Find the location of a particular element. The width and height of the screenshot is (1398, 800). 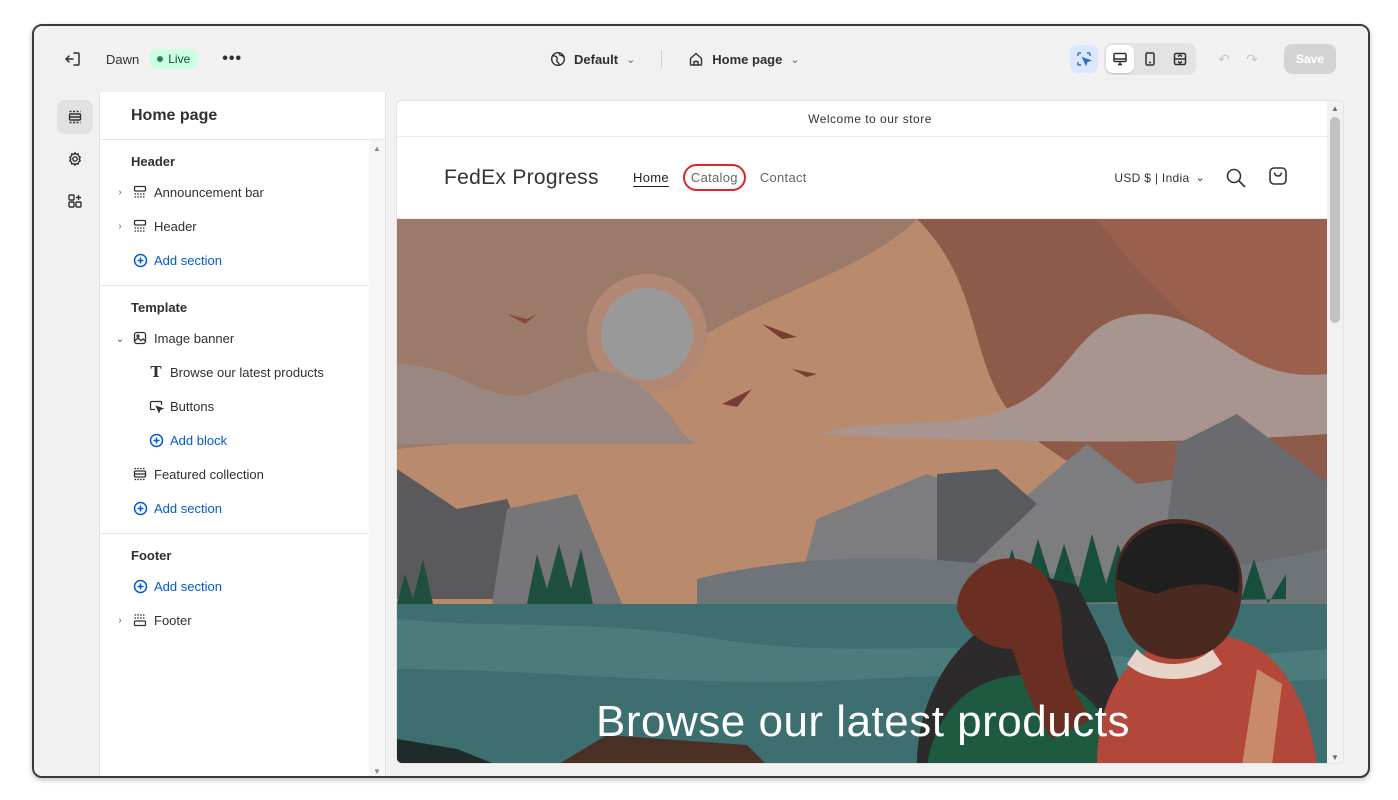

template-selector: Default ⌄ is located at coordinates (592, 59).